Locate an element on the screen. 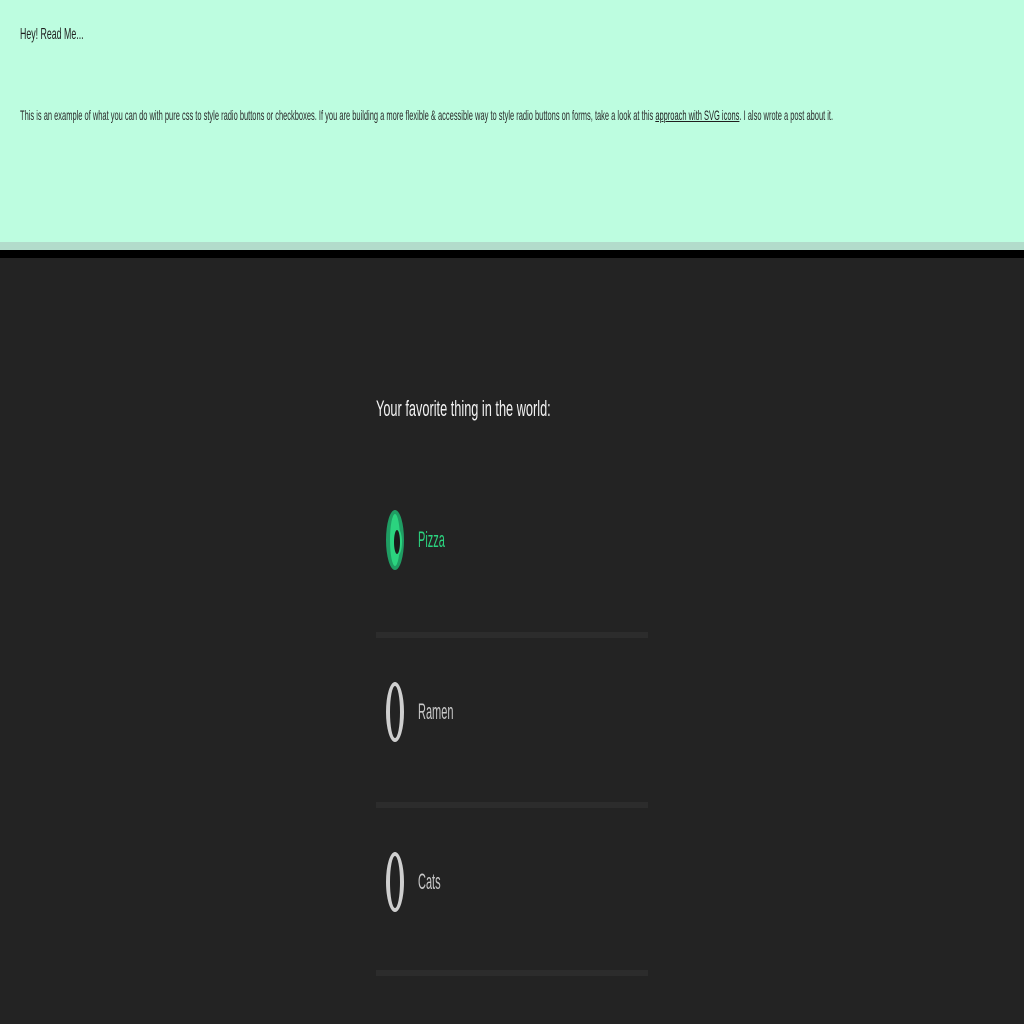 The height and width of the screenshot is (1024, 1024). cats-radio is located at coordinates (395, 882).